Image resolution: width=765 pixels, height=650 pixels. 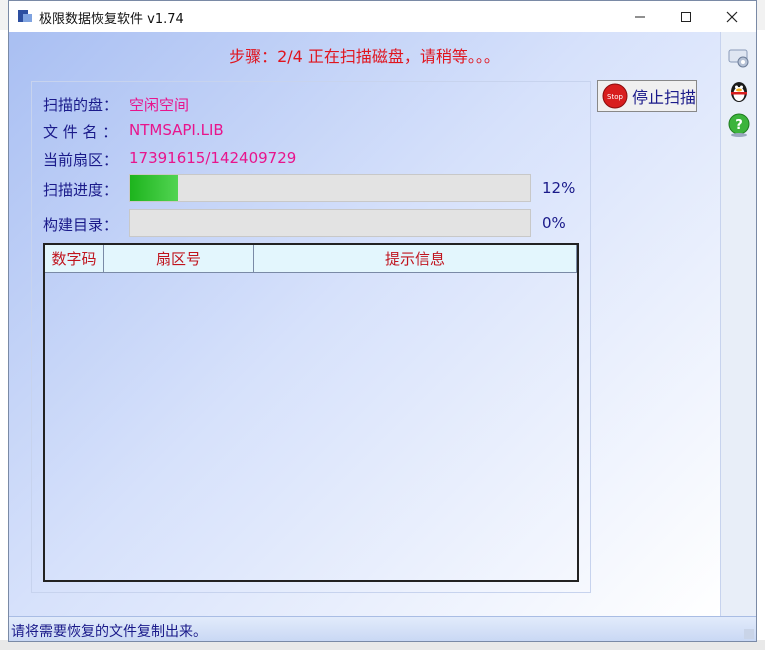 What do you see at coordinates (176, 130) in the screenshot?
I see `file-value: NTMSAPI.LIB` at bounding box center [176, 130].